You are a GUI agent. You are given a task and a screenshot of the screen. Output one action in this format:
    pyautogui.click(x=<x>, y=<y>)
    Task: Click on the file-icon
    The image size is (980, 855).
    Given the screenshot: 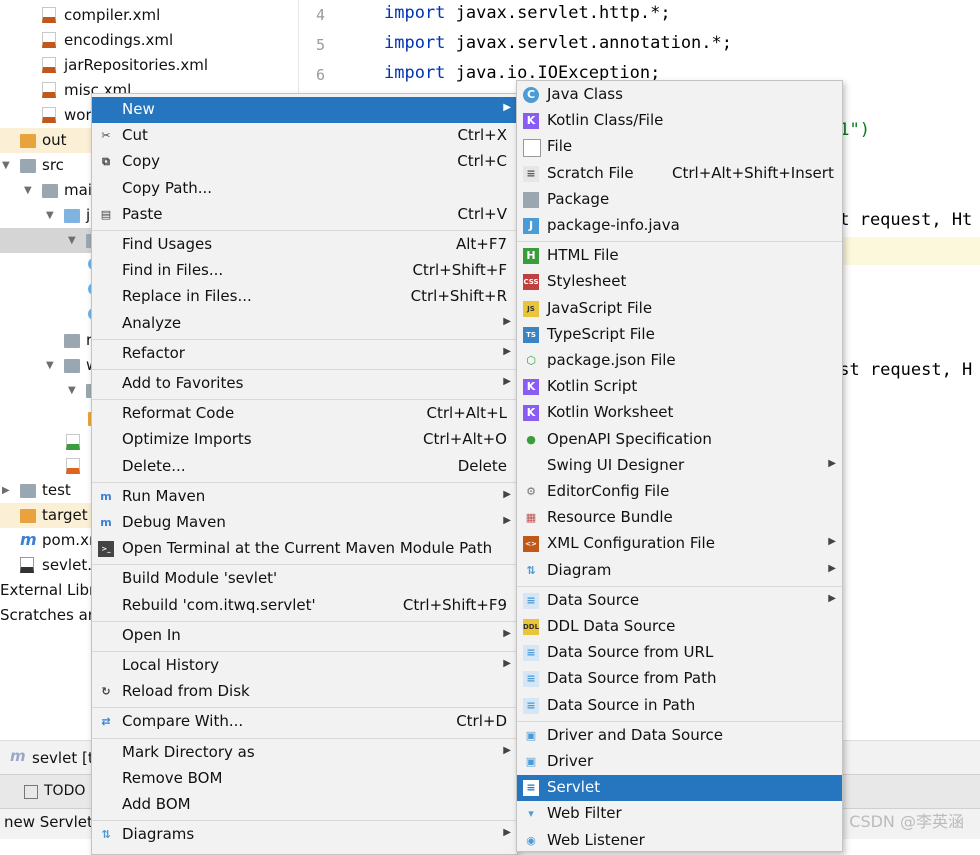 What is the action you would take?
    pyautogui.click(x=532, y=148)
    